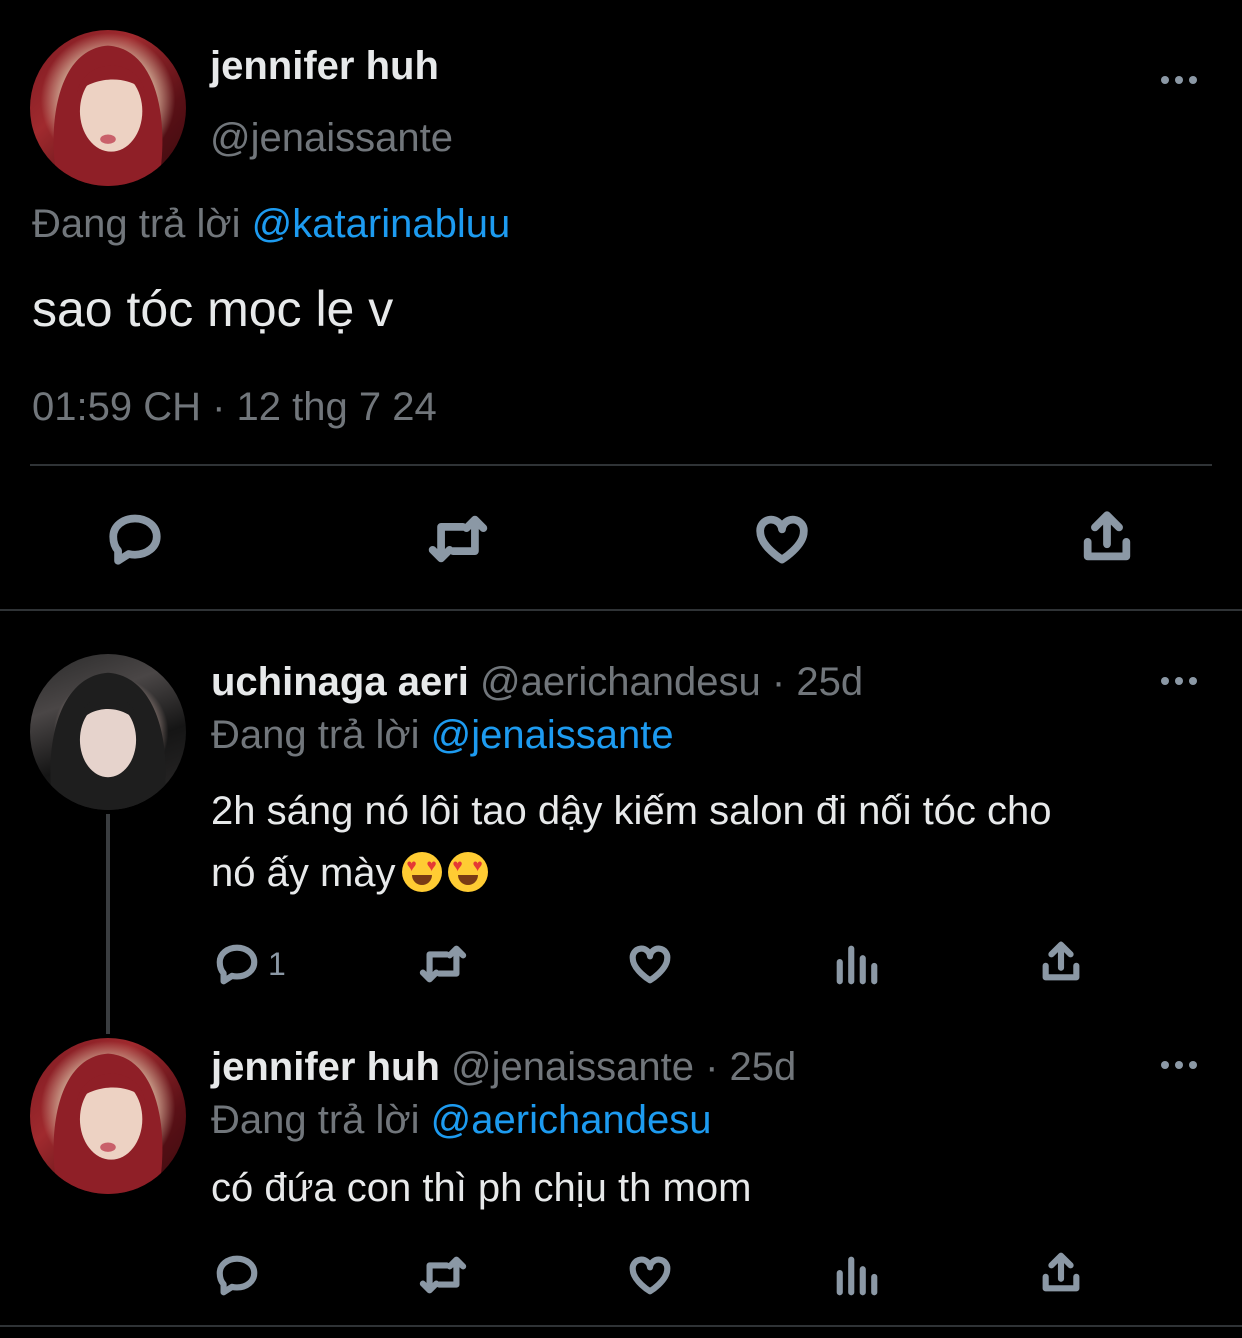 This screenshot has height=1338, width=1242. I want to click on tweet-text: sao tóc mọc lẹ v, so click(213, 309).